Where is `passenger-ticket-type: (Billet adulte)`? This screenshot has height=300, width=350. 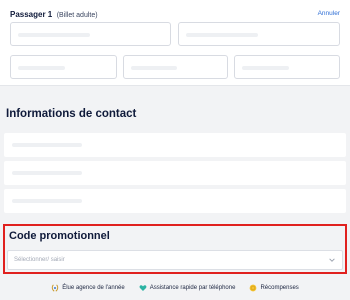
passenger-ticket-type: (Billet adulte) is located at coordinates (77, 15).